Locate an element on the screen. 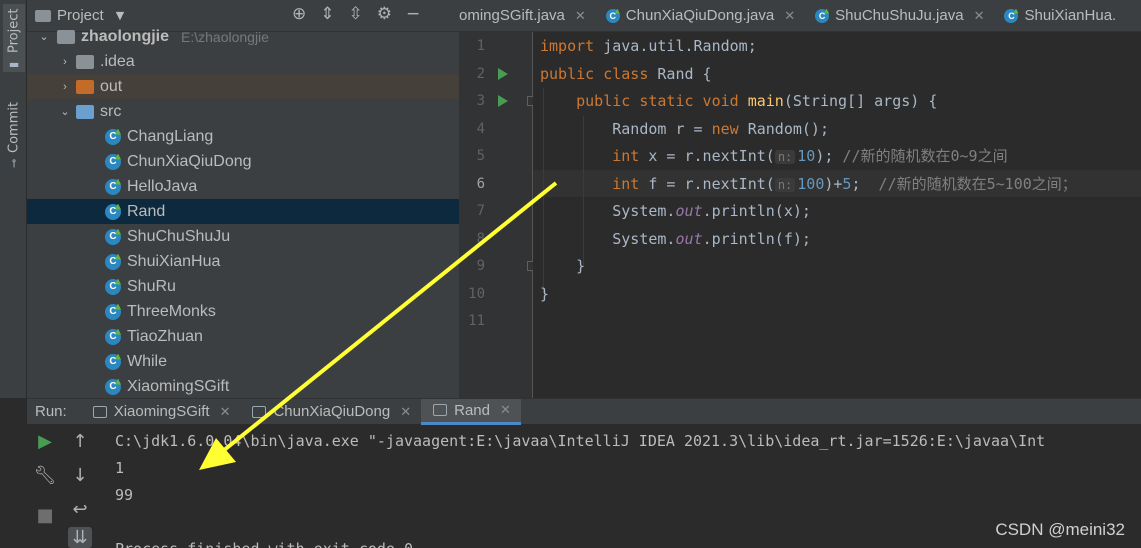 This screenshot has width=1141, height=548. class-label: ChunXiaQiuDong is located at coordinates (189, 161).